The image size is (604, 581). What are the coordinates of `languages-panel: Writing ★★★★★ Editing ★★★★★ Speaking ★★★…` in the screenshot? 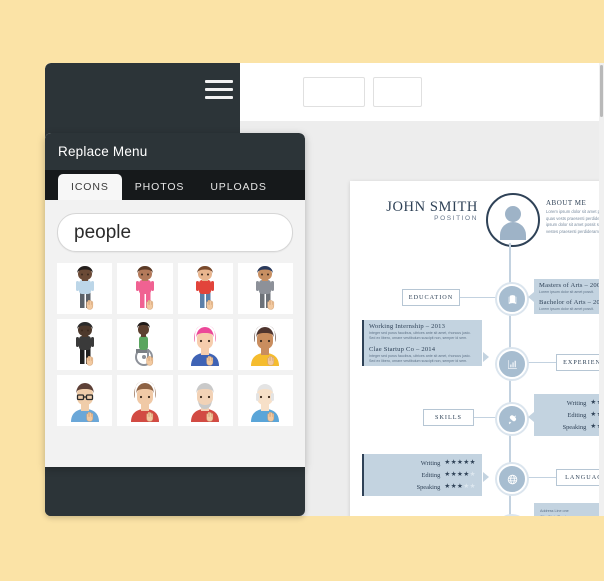 It's located at (422, 475).